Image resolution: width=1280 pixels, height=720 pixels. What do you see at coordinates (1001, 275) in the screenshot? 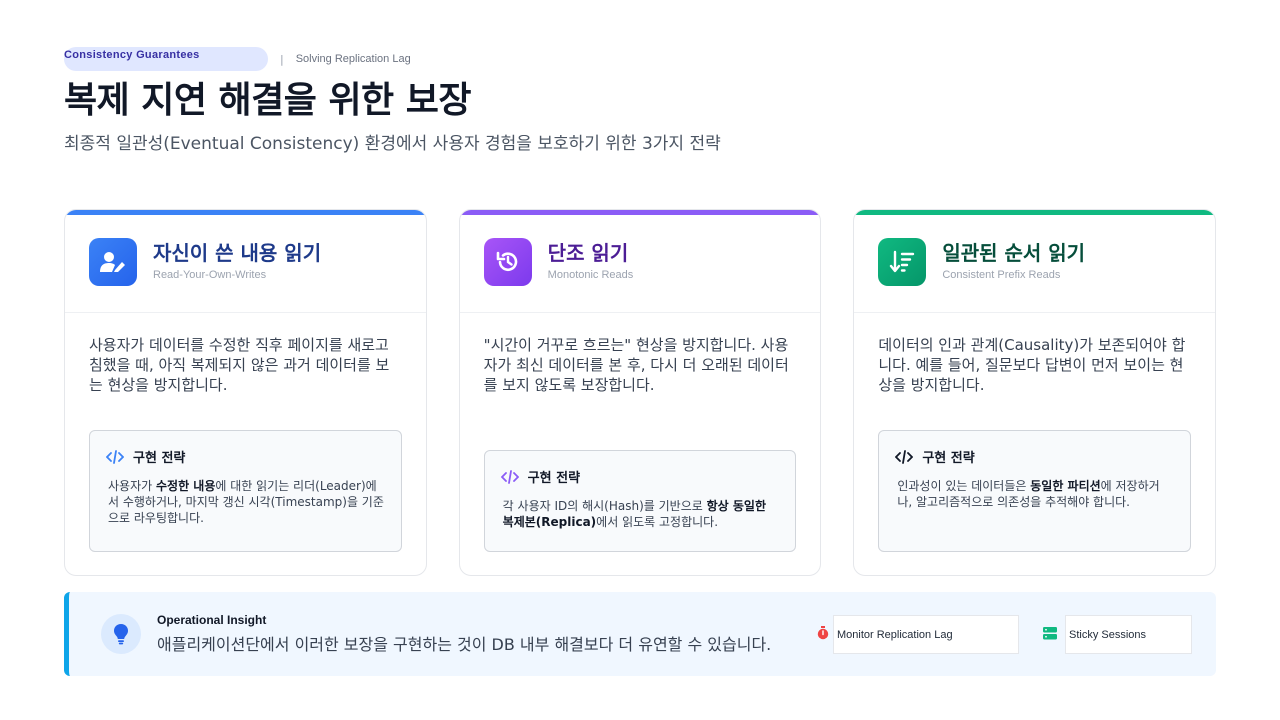
I see `card-subtitle: Consistent Prefix Reads` at bounding box center [1001, 275].